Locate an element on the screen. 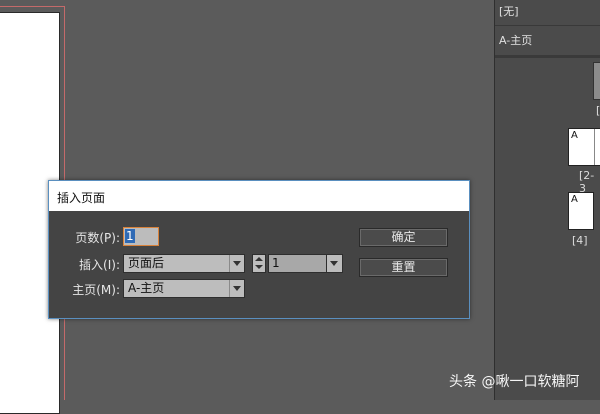 The image size is (600, 414). master-select: A-主页 is located at coordinates (184, 288).